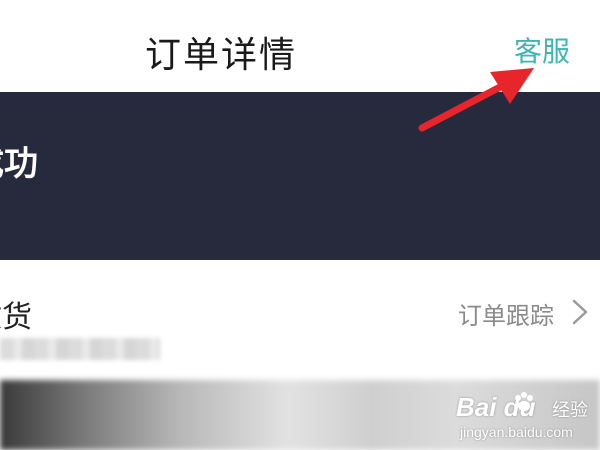  Describe the element at coordinates (476, 100) in the screenshot. I see `red-arrow-annotation-icon` at that location.